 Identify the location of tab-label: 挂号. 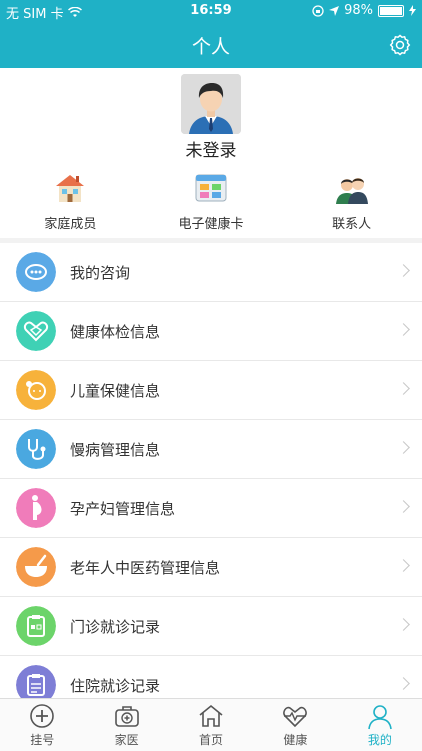
(42, 740).